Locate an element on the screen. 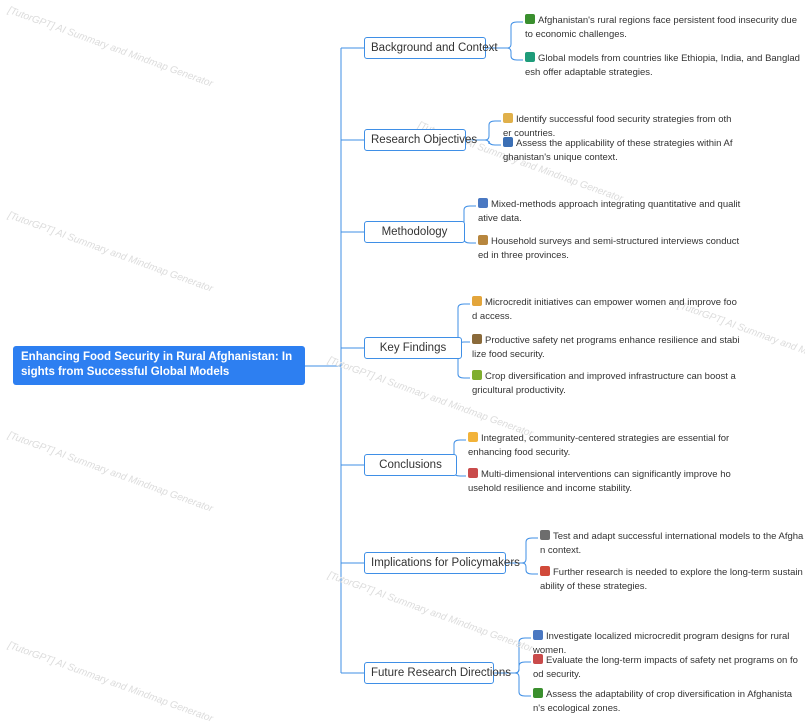 The width and height of the screenshot is (805, 725). branch-node: Methodology is located at coordinates (414, 232).